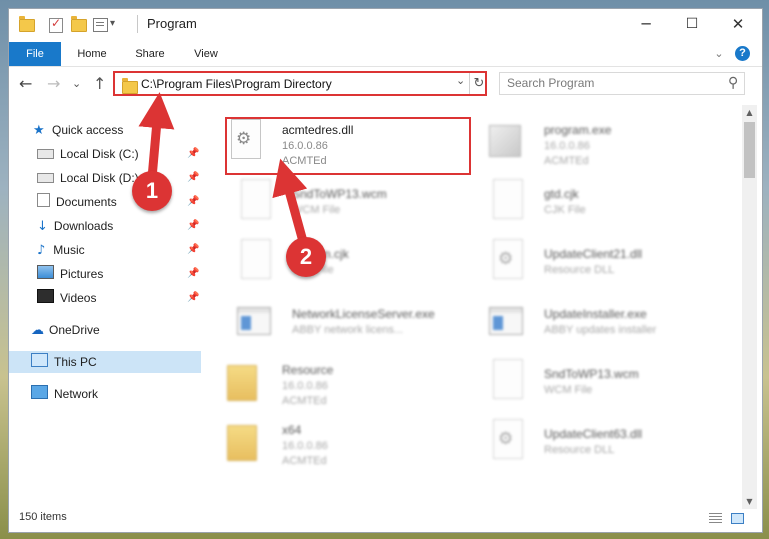 Image resolution: width=769 pixels, height=539 pixels. What do you see at coordinates (41, 250) in the screenshot?
I see `music-icon: ♪` at bounding box center [41, 250].